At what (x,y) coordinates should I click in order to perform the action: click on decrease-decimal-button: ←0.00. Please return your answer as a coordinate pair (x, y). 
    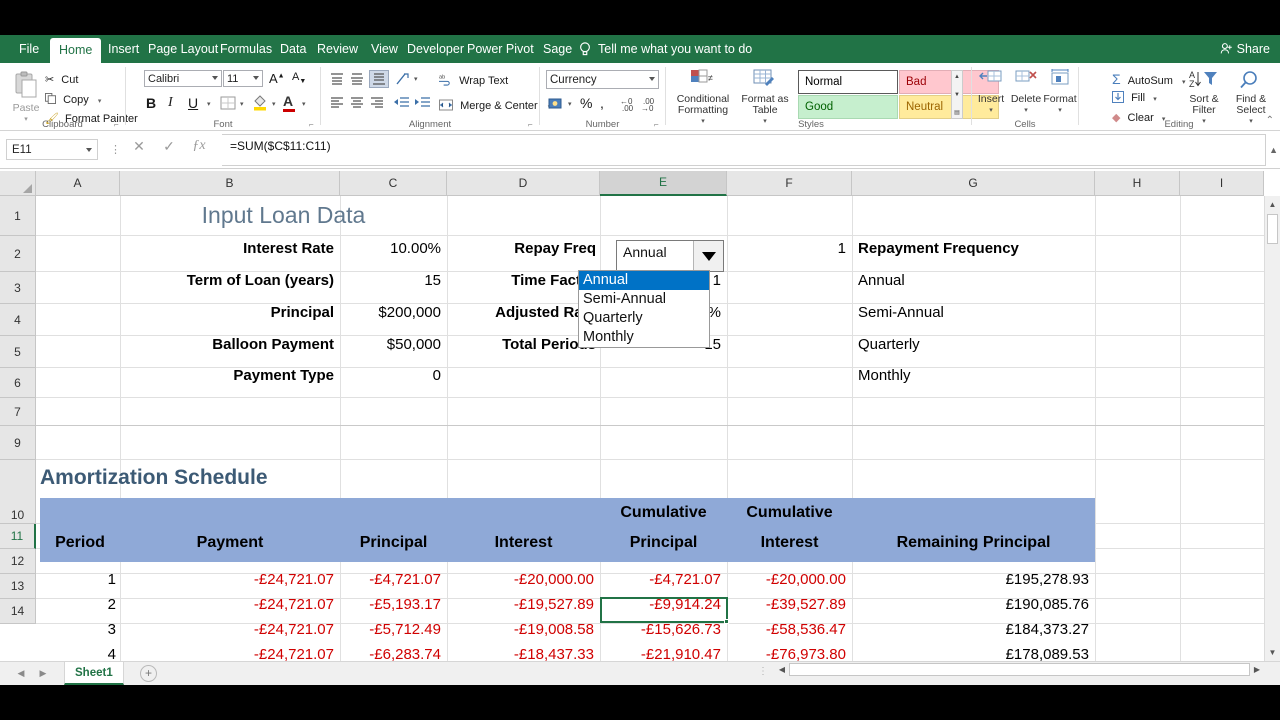
    Looking at the image, I should click on (626, 105).